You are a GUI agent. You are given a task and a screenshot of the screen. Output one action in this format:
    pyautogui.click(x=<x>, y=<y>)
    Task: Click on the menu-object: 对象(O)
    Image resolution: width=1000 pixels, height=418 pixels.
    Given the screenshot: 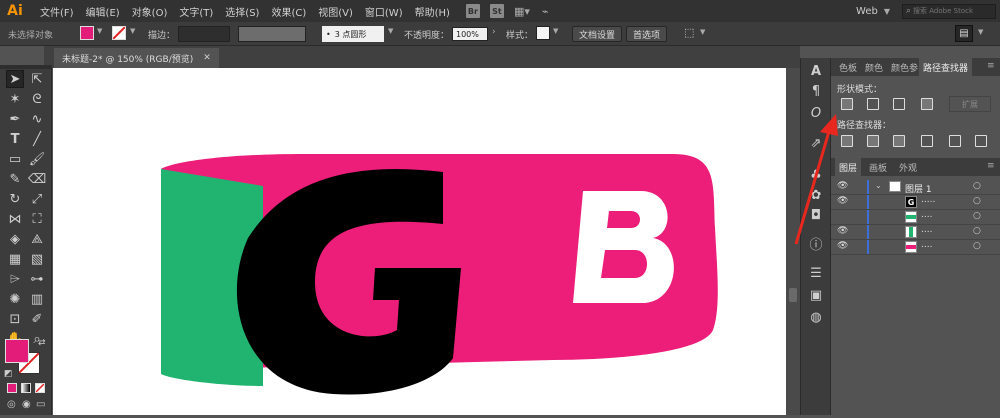 What is the action you would take?
    pyautogui.click(x=150, y=11)
    